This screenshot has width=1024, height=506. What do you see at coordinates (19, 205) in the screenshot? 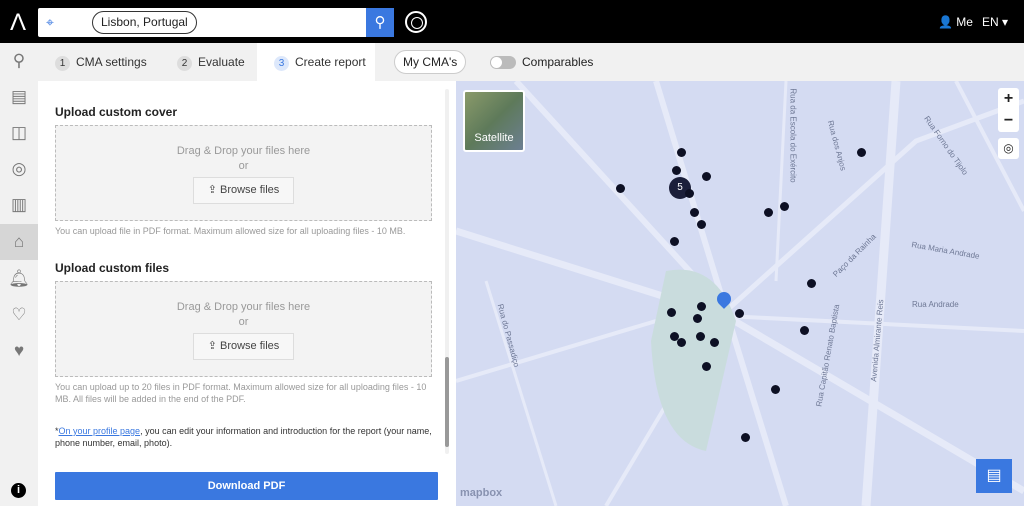
I see `chart-icon: ▥` at bounding box center [19, 205].